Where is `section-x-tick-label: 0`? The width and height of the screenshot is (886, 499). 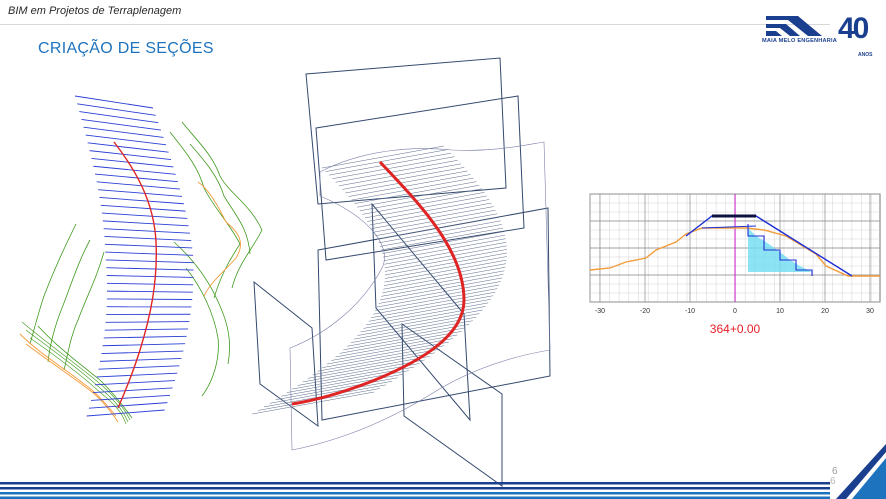
section-x-tick-label: 0 is located at coordinates (735, 311).